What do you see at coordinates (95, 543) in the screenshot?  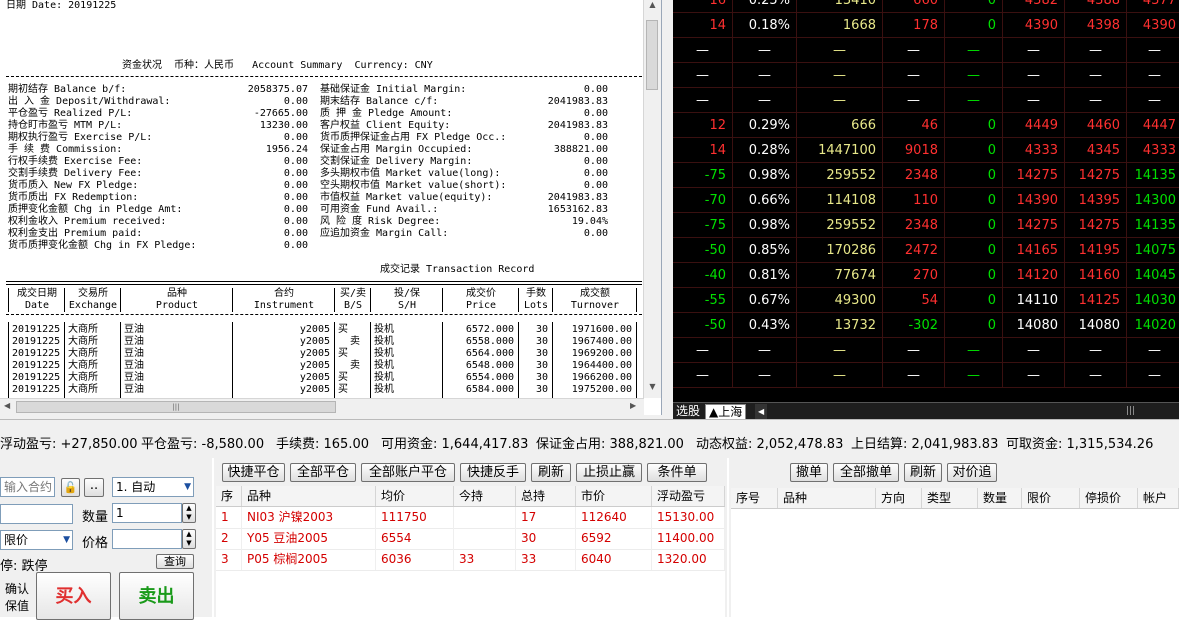 I see `price-label: 价格` at bounding box center [95, 543].